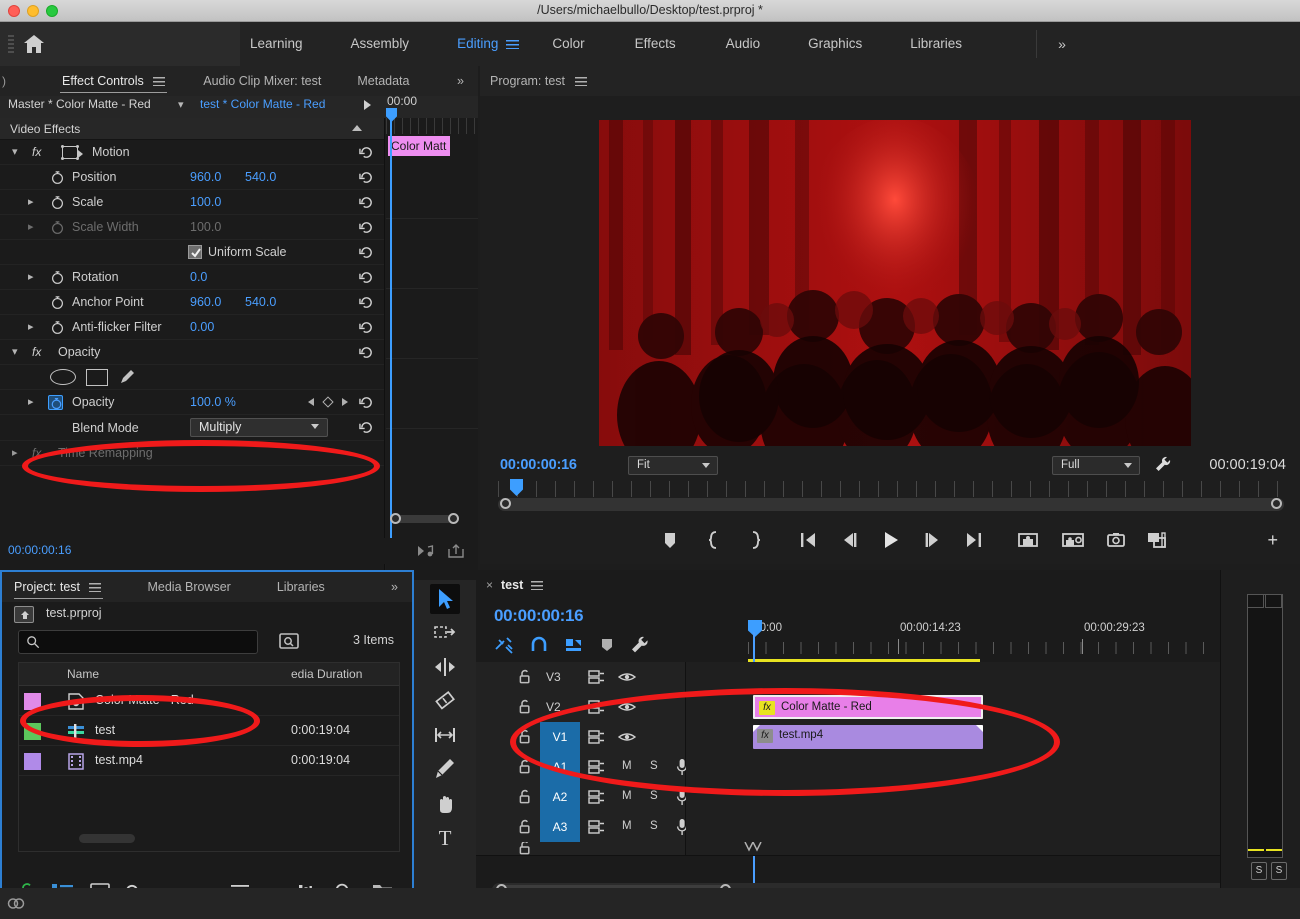  I want to click on step-forward-button, so click(933, 540).